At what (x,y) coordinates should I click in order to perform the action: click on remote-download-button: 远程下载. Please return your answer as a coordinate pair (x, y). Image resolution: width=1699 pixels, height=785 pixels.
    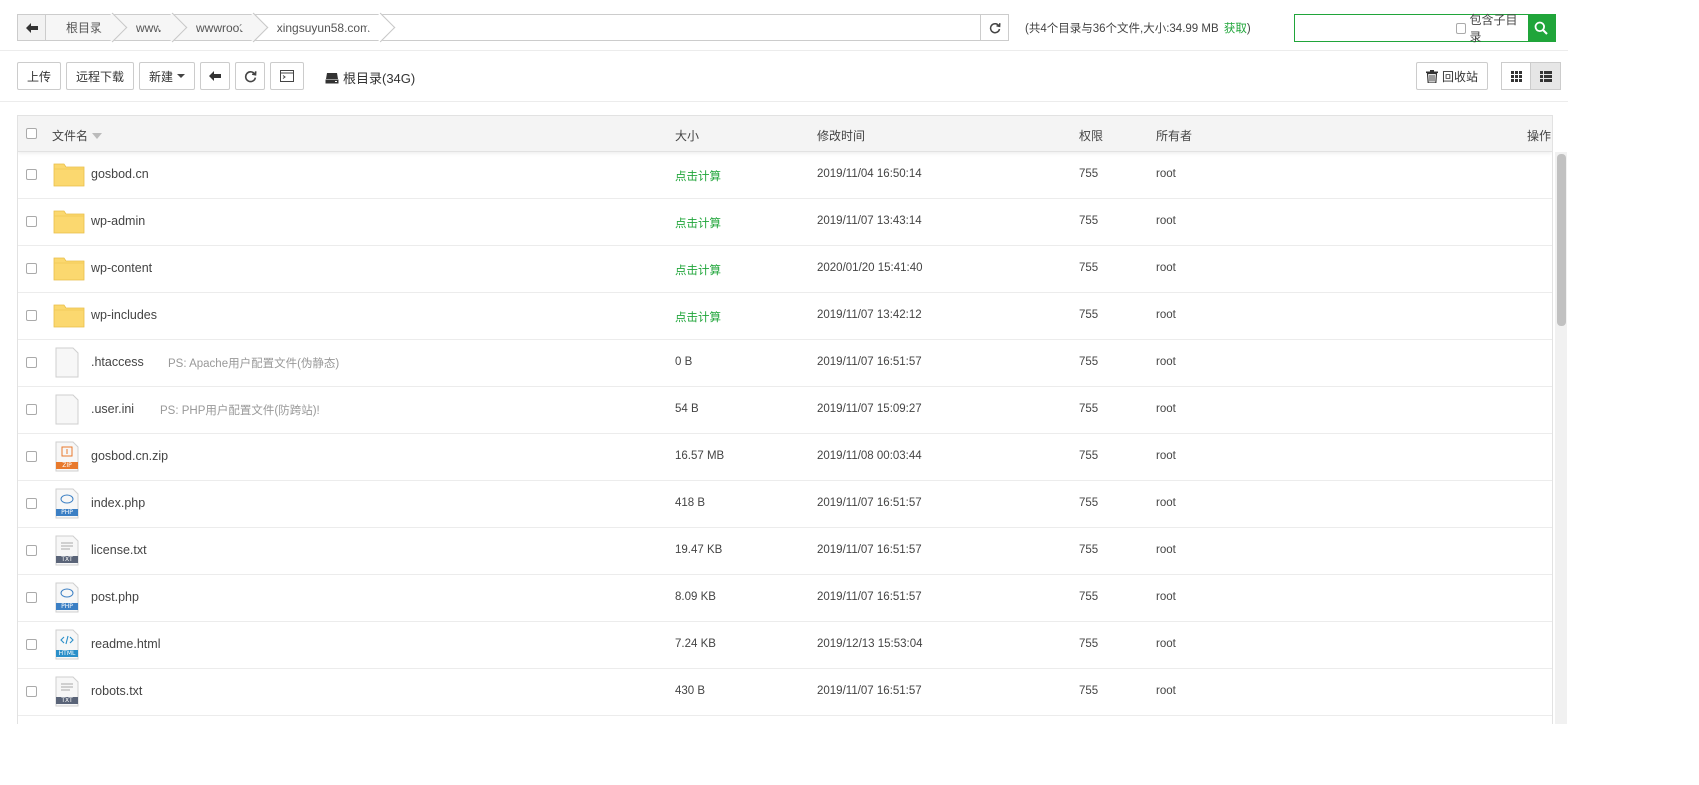
    Looking at the image, I should click on (100, 76).